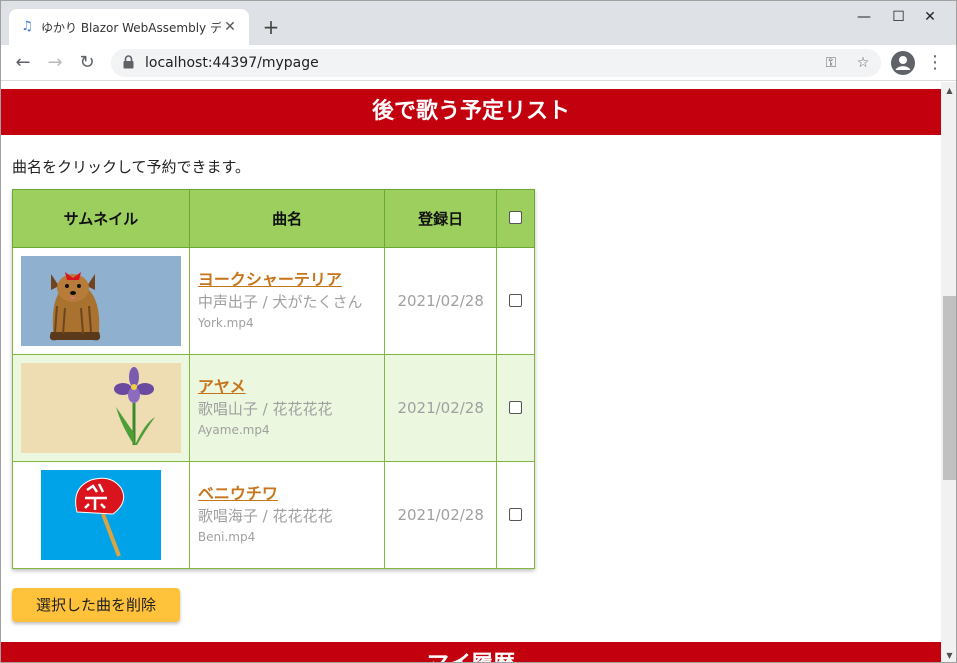 This screenshot has width=957, height=663. I want to click on song-cell: アヤメ 歌唱山子 / 花花花花 Ayame.mp4, so click(287, 408).